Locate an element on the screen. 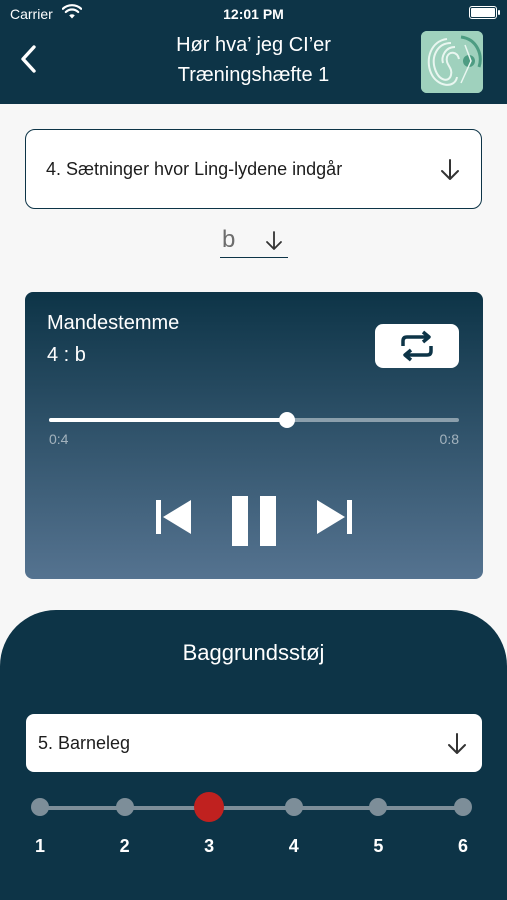 The height and width of the screenshot is (900, 507). status-bar: Carrier 12:01 PM is located at coordinates (253, 14).